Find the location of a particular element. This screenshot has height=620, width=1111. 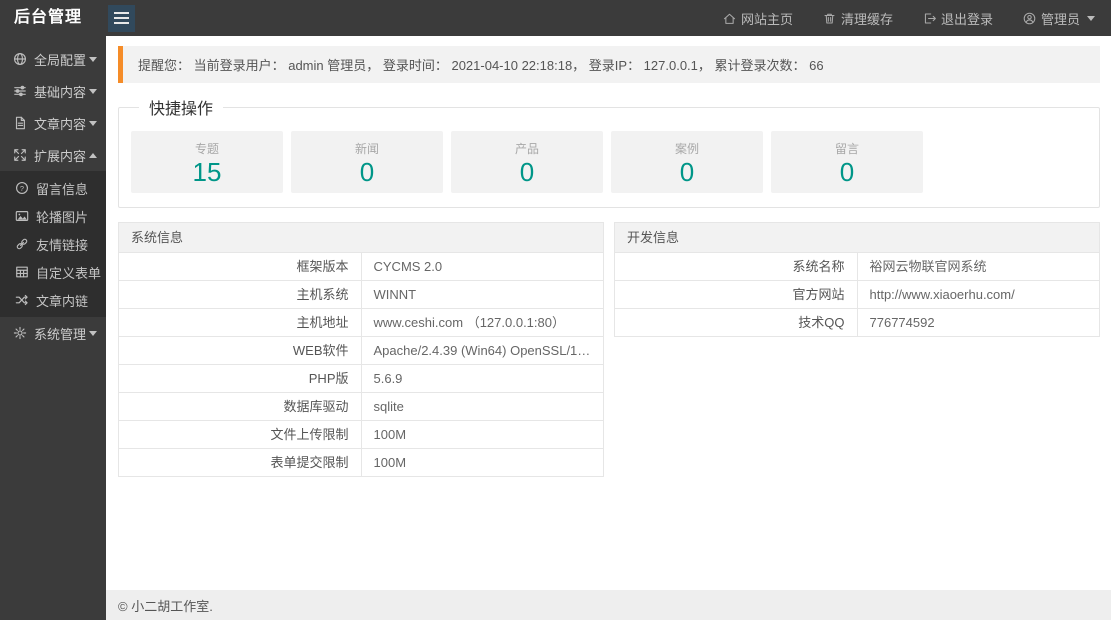

sidebar-group: 扩展内容 ? 留言信息轮播图片友情链接自定义表单文章内链 is located at coordinates (53, 228).